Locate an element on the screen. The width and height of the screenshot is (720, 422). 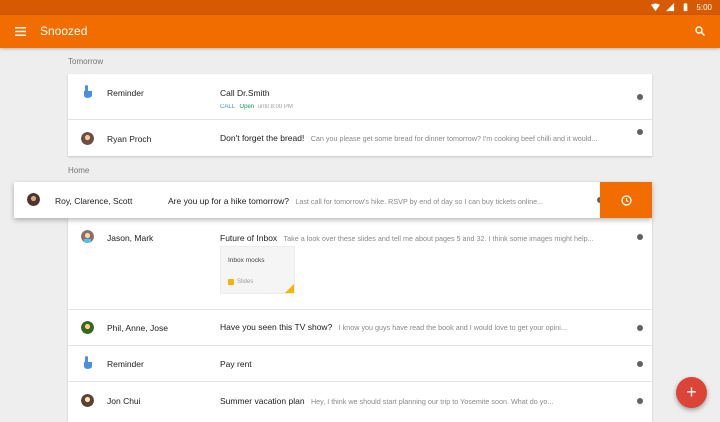
sender-name: Phil, Anne, Jose is located at coordinates (137, 328).